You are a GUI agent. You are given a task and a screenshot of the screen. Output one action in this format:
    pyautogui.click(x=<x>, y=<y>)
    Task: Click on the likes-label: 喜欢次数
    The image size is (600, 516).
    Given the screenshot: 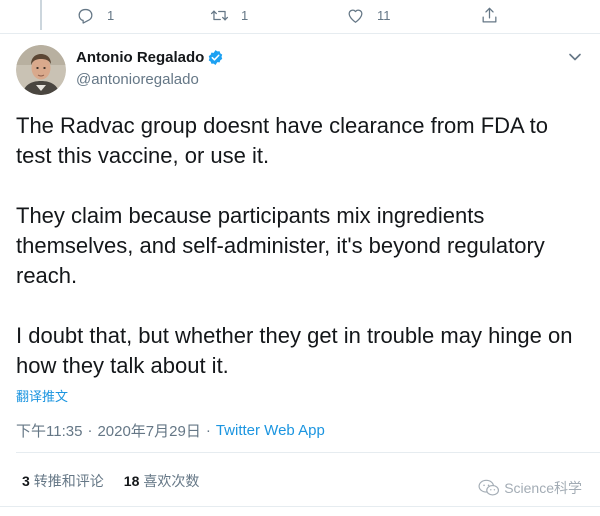 What is the action you would take?
    pyautogui.click(x=171, y=481)
    